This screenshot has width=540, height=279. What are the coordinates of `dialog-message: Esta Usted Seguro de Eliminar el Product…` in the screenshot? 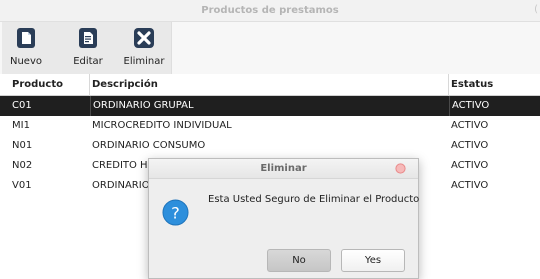 It's located at (314, 199).